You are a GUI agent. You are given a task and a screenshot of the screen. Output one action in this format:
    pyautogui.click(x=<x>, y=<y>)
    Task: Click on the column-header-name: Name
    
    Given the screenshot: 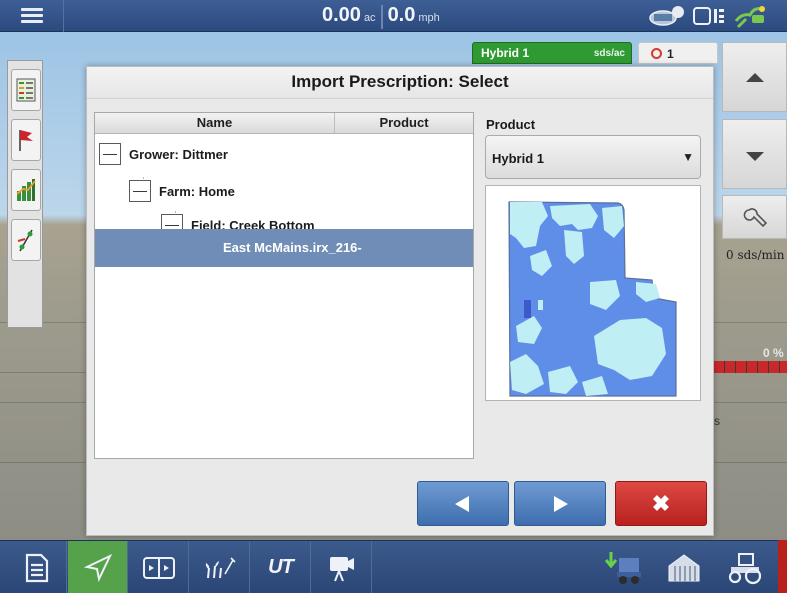 What is the action you would take?
    pyautogui.click(x=215, y=123)
    